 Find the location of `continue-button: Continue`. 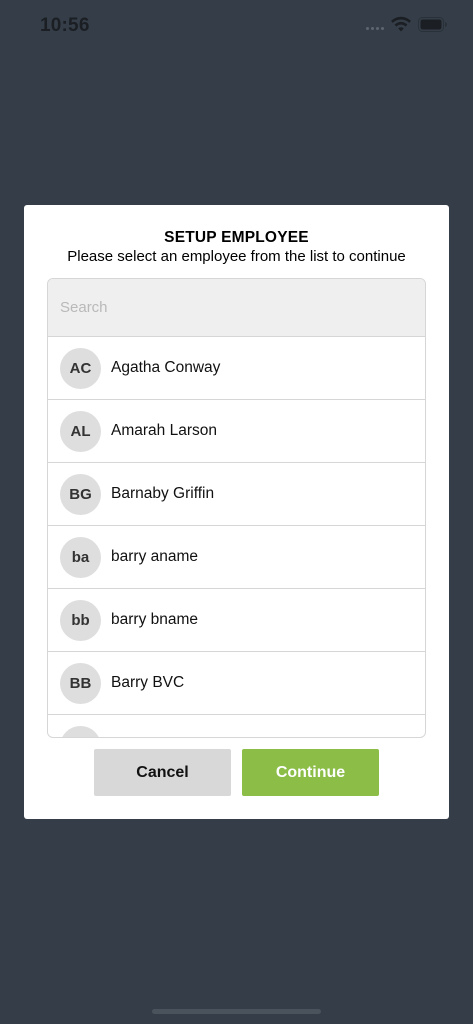

continue-button: Continue is located at coordinates (310, 772).